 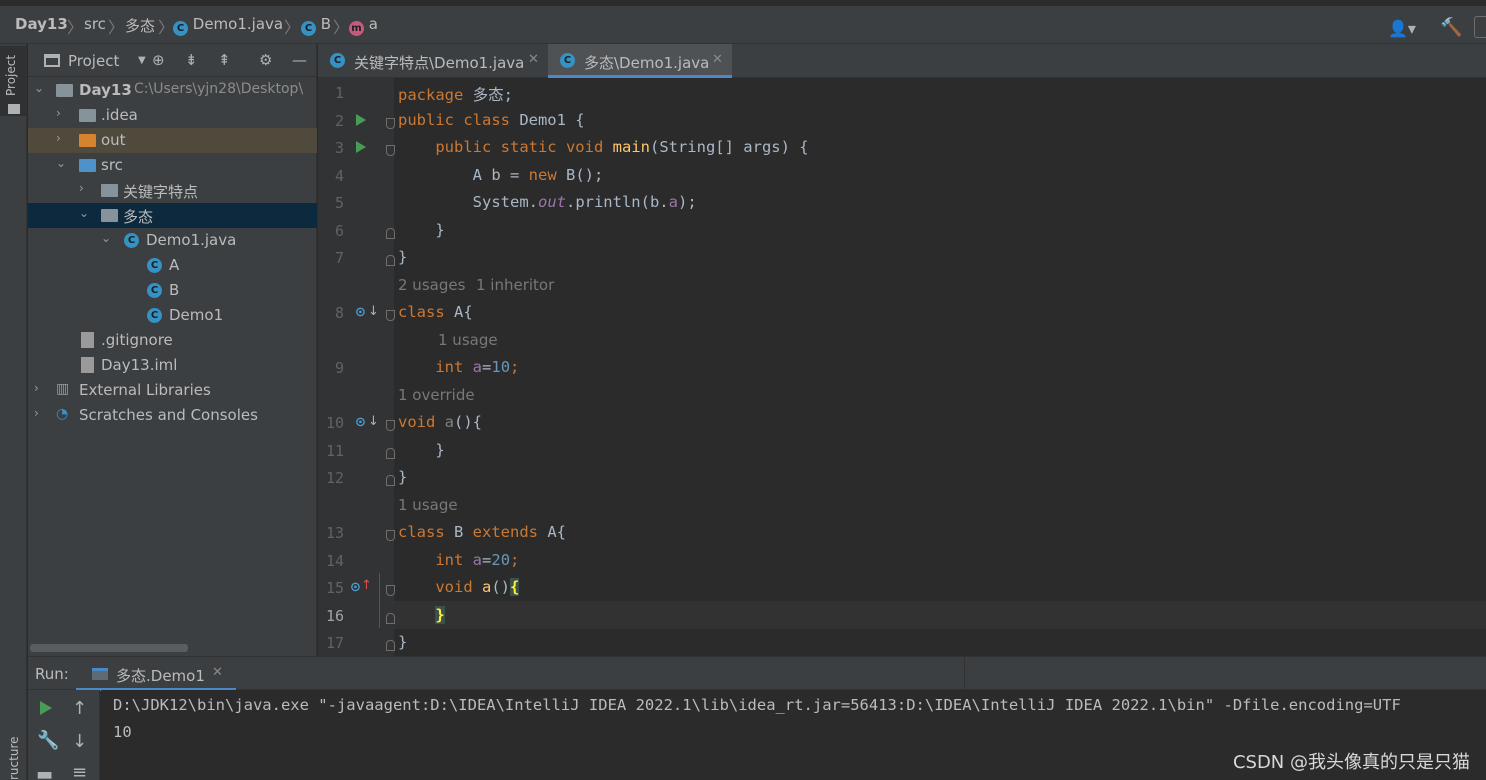 What do you see at coordinates (75, 27) in the screenshot?
I see `chevron-right-icon: 〉` at bounding box center [75, 27].